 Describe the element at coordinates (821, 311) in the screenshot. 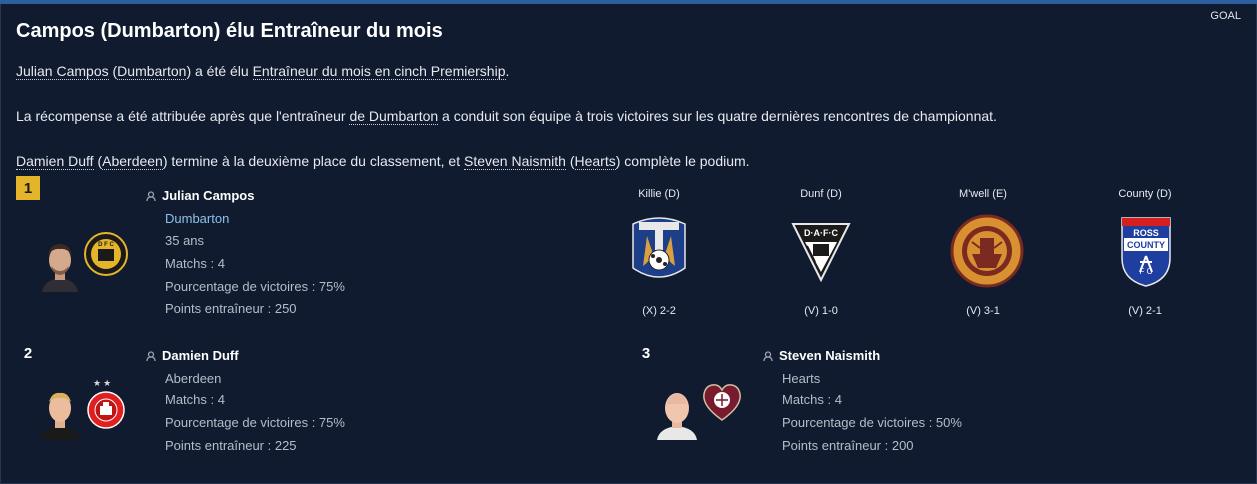

I see `match-result: (V) 1-0` at that location.